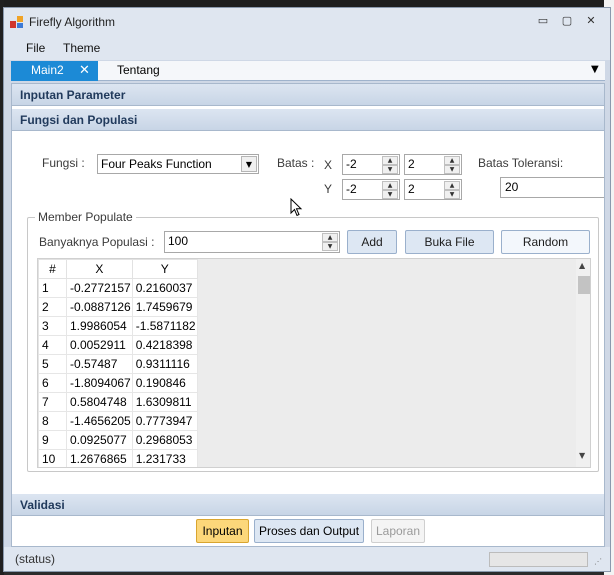  Describe the element at coordinates (584, 285) in the screenshot. I see `scroll-thumb` at that location.